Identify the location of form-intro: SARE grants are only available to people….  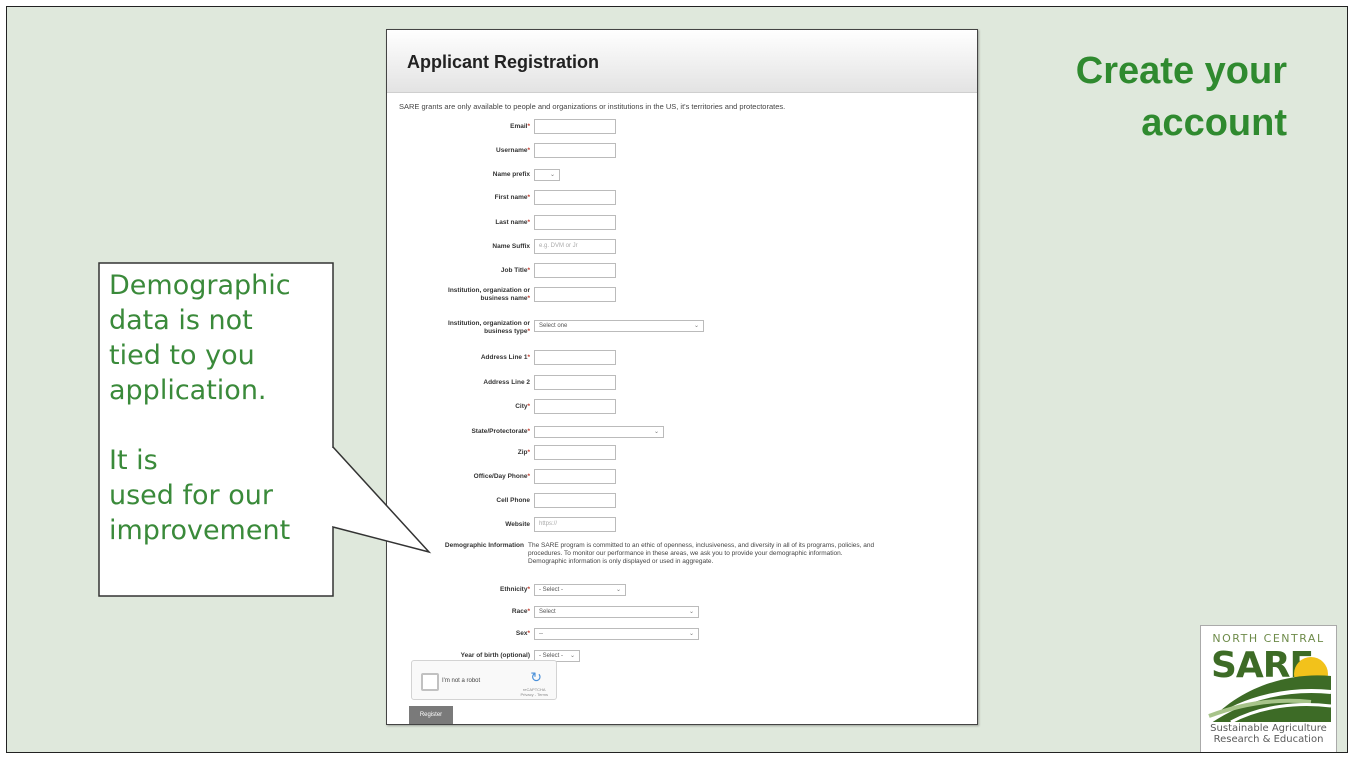
(592, 106).